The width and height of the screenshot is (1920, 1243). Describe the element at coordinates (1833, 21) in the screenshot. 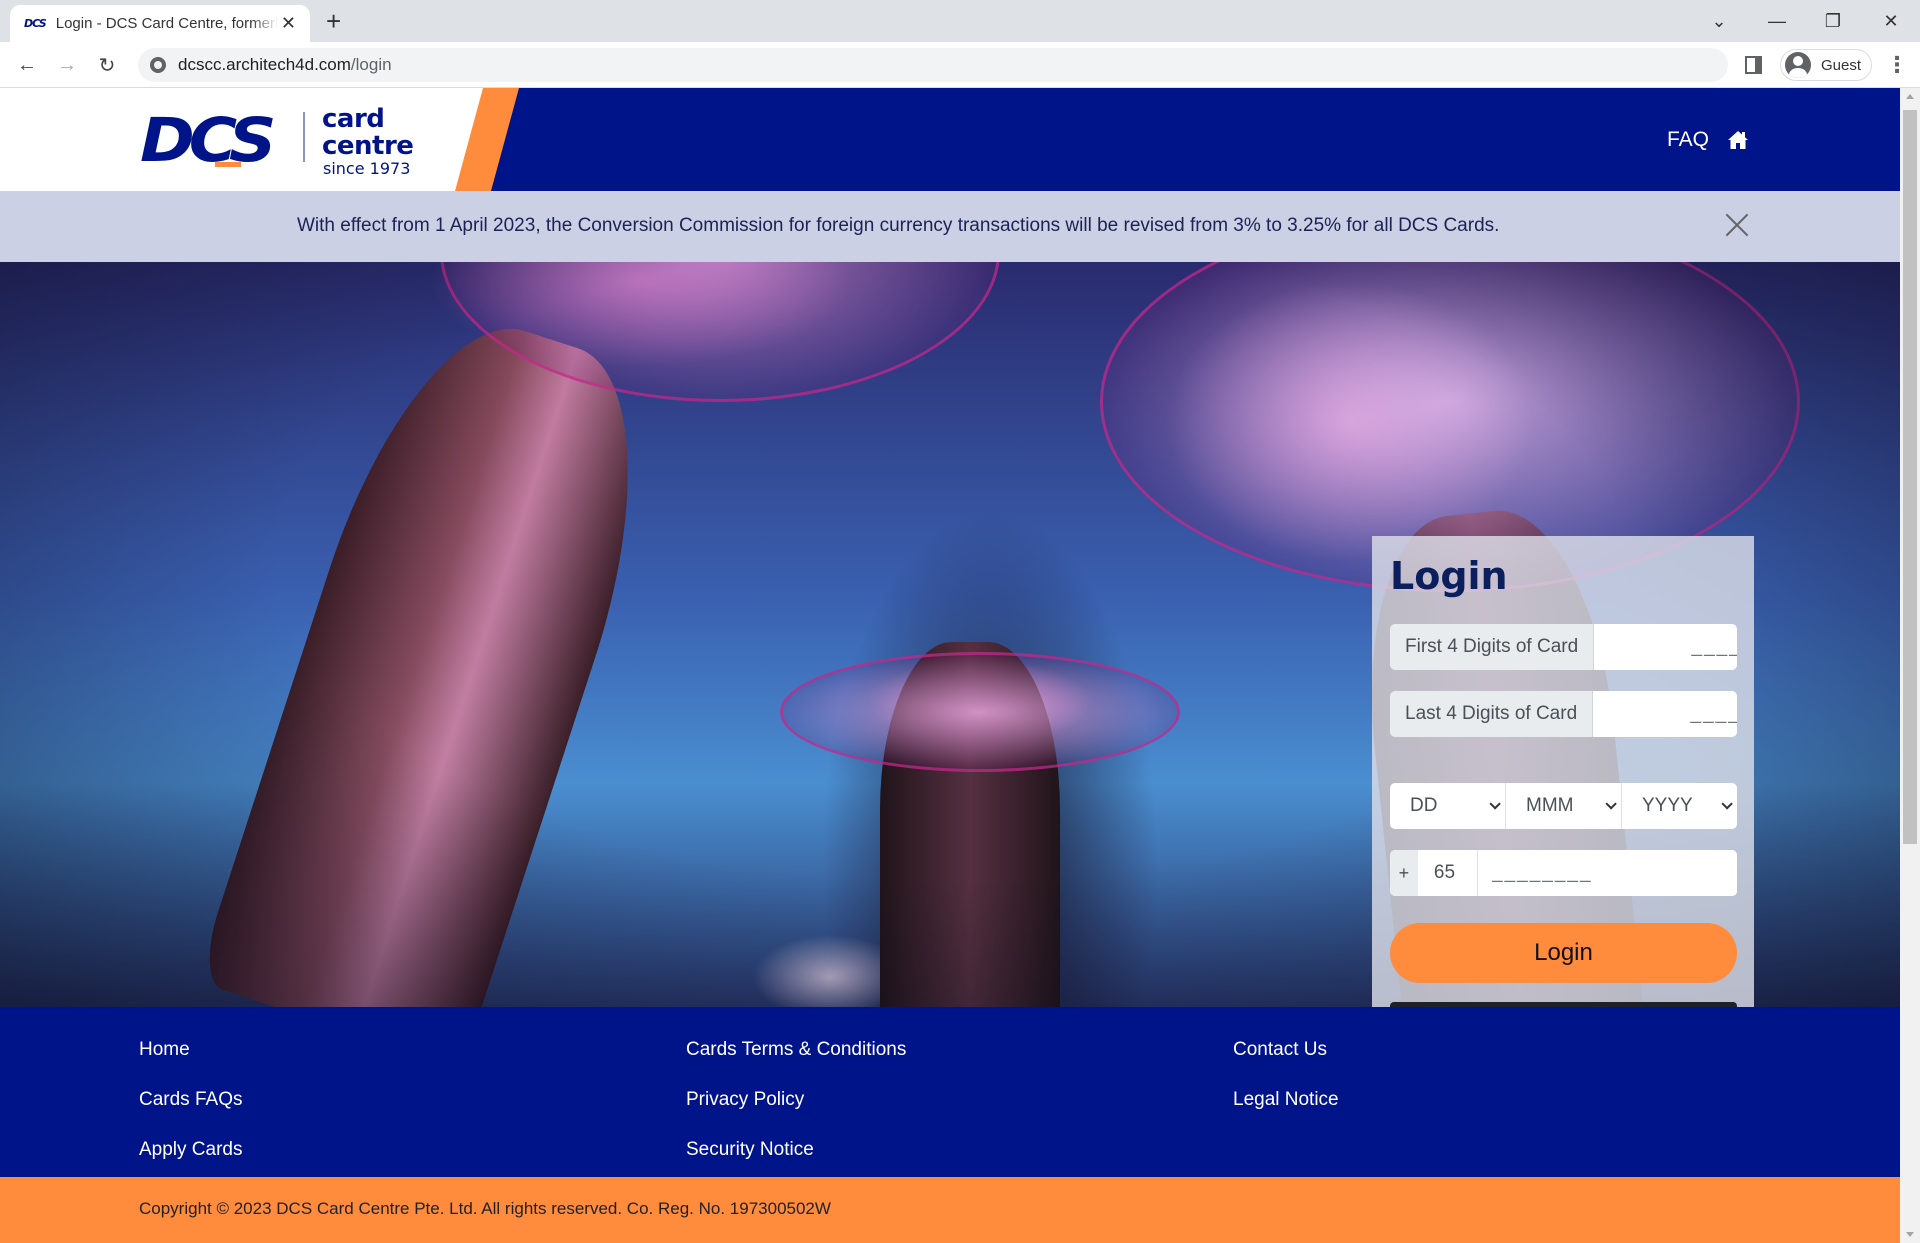

I see `restore-icon: ❐` at that location.